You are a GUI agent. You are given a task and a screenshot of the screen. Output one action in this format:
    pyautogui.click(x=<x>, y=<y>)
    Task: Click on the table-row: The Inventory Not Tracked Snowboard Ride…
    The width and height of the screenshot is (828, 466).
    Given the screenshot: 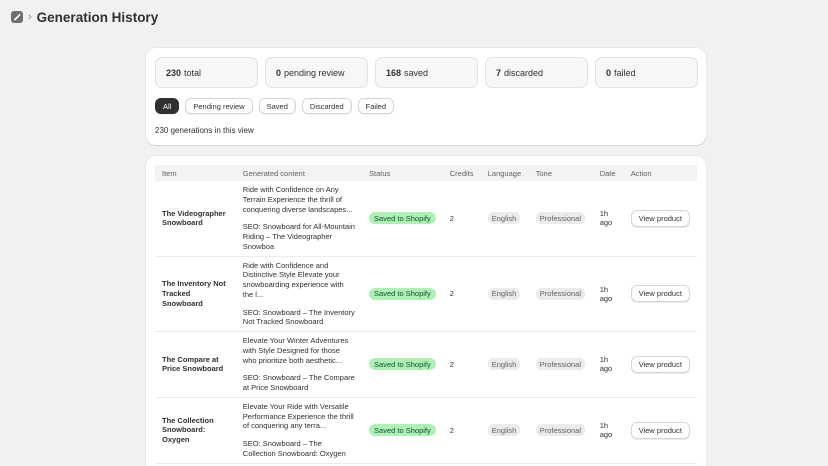 What is the action you would take?
    pyautogui.click(x=426, y=294)
    